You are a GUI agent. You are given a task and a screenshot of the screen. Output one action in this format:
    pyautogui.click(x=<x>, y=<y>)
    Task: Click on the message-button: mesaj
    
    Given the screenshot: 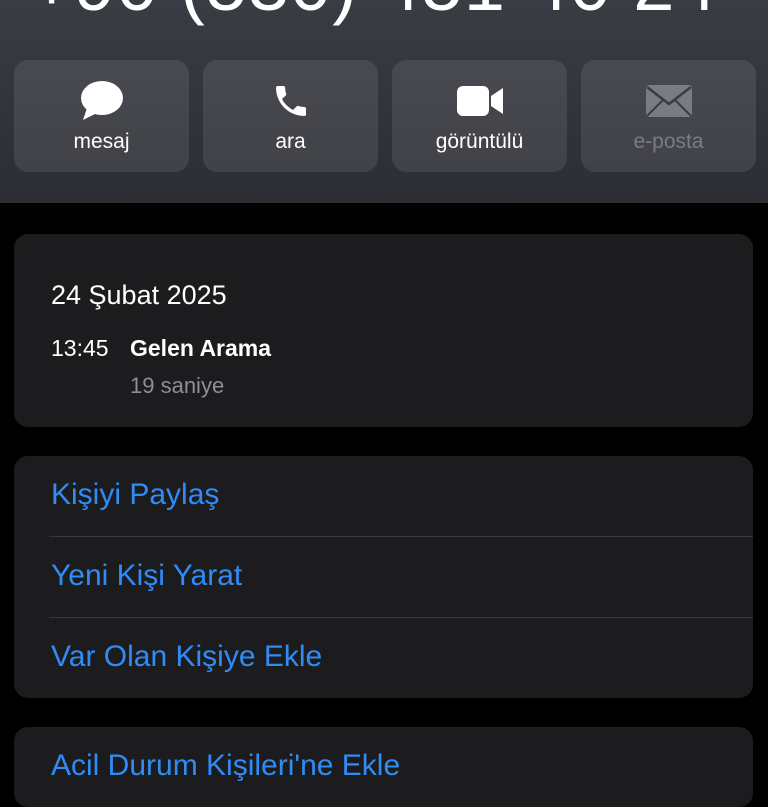 What is the action you would take?
    pyautogui.click(x=101, y=116)
    